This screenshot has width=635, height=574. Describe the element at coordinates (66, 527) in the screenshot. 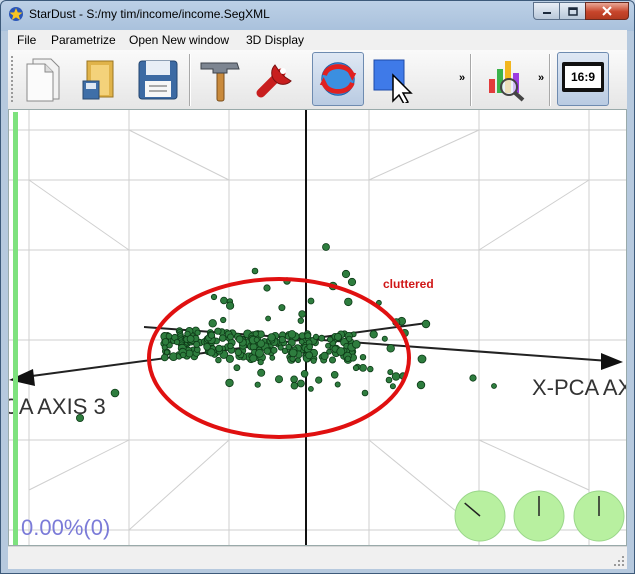

I see `progress-percent-label: 0.00%(0)` at that location.